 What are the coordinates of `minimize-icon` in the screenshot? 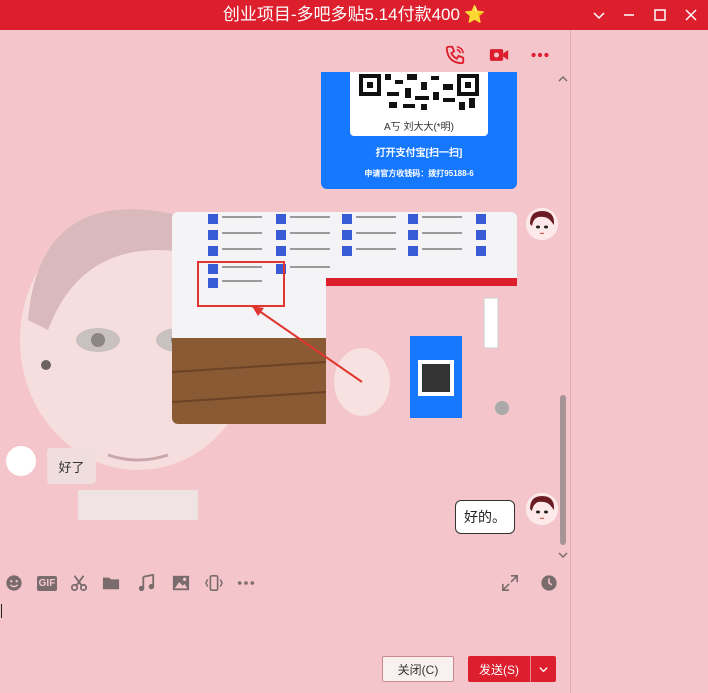 It's located at (629, 15).